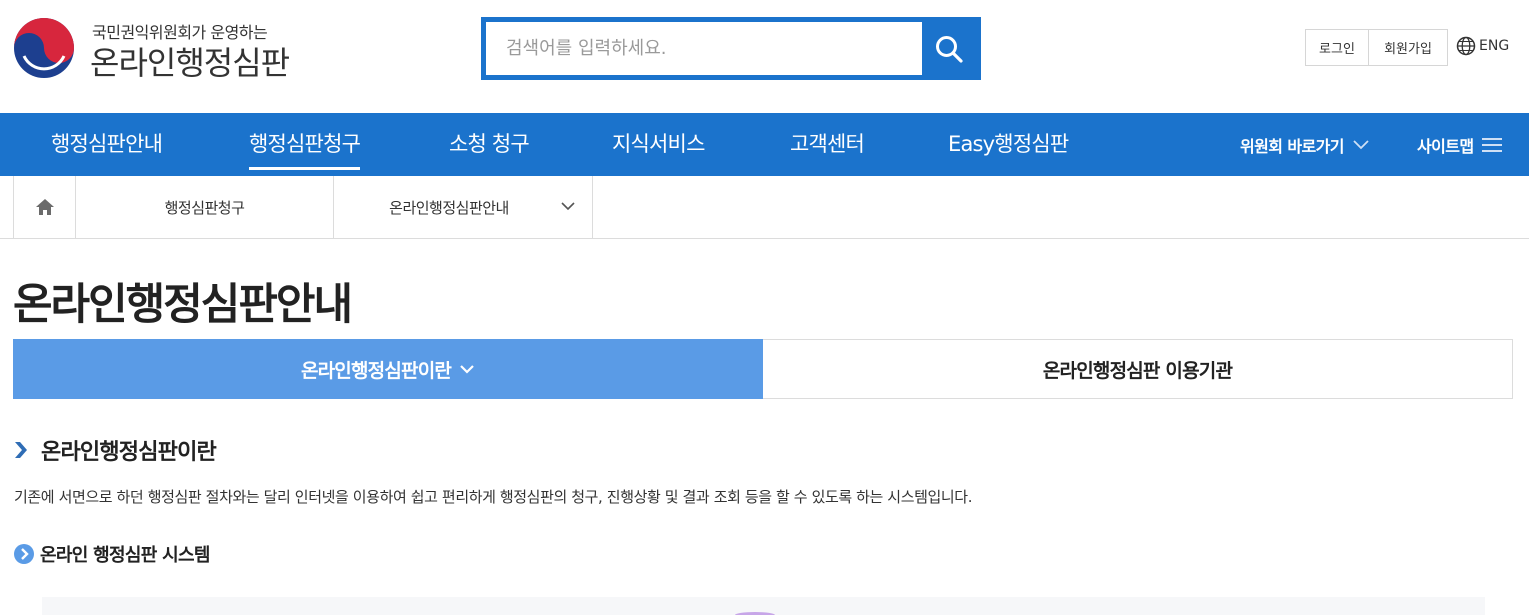 The width and height of the screenshot is (1529, 615). Describe the element at coordinates (44, 48) in the screenshot. I see `taegeuk-logo-icon` at that location.